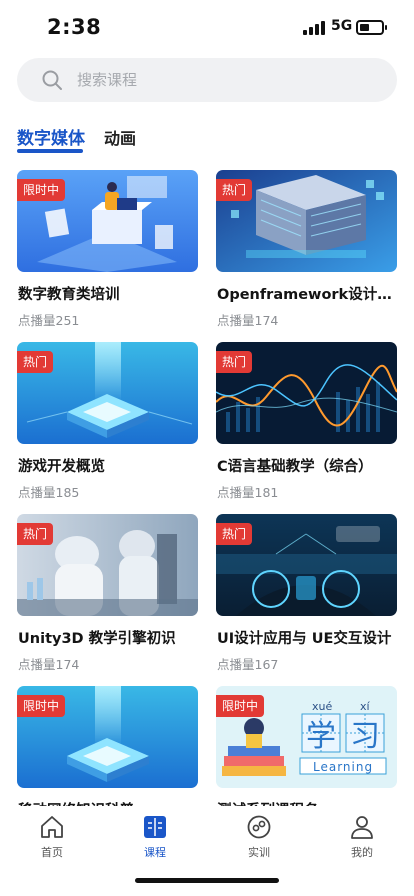  Describe the element at coordinates (365, 706) in the screenshot. I see `art-pinyin-xi: xí` at that location.